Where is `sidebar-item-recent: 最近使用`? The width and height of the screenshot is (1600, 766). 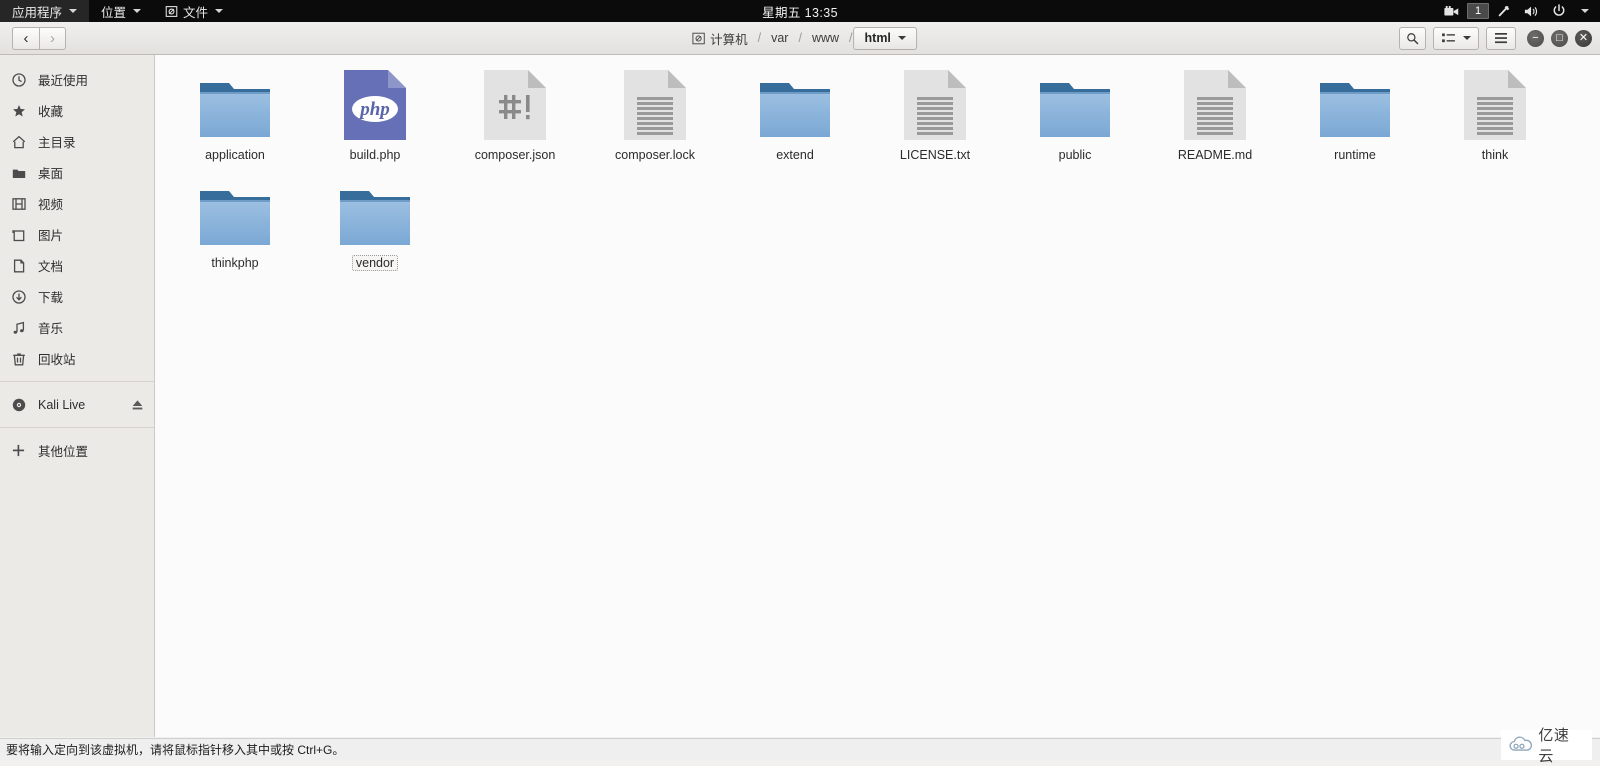
sidebar-item-recent: 最近使用 is located at coordinates (77, 79).